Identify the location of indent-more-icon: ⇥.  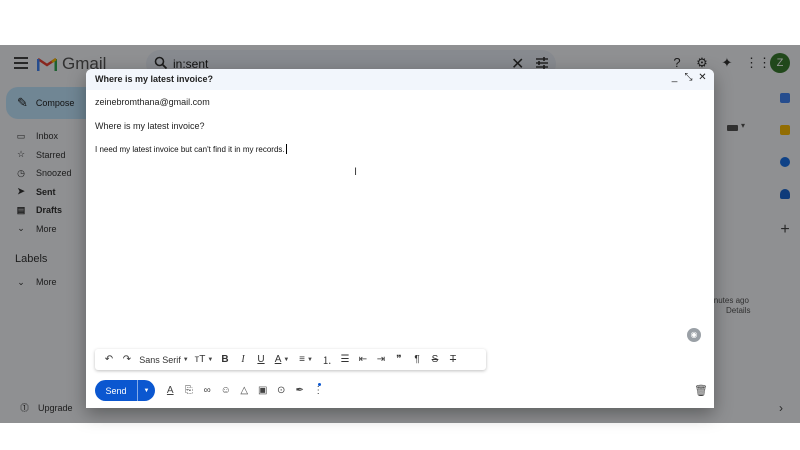
(381, 359).